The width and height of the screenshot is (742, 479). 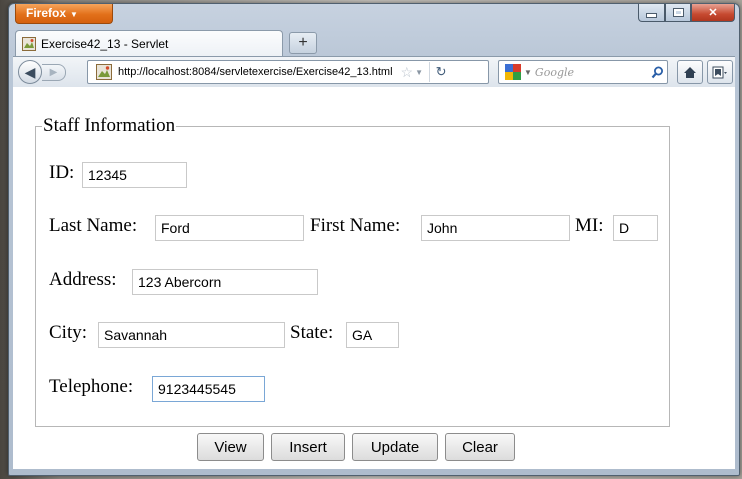 I want to click on city-field, so click(x=191, y=335).